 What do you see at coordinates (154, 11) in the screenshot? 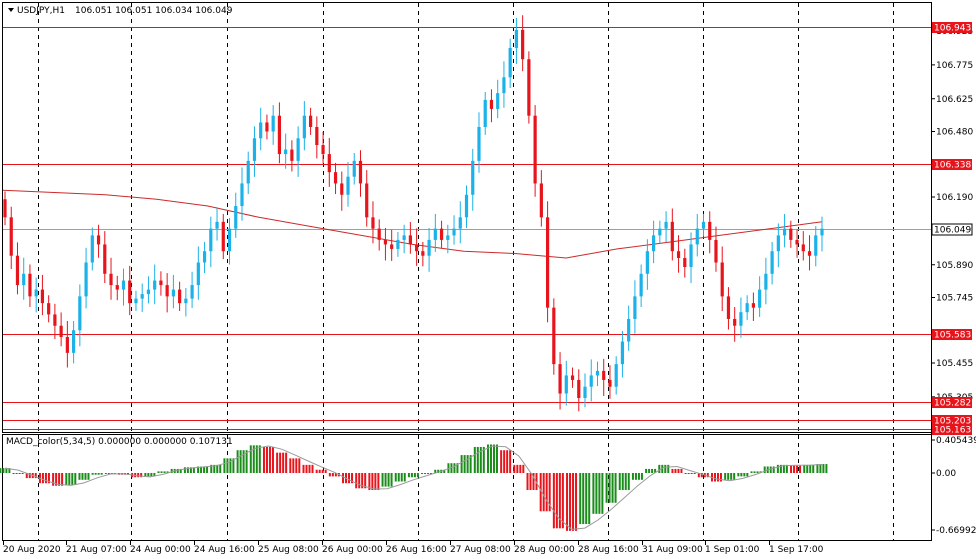
I see `ohlc-readout: 106.051 106.051 106.034 106.049` at bounding box center [154, 11].